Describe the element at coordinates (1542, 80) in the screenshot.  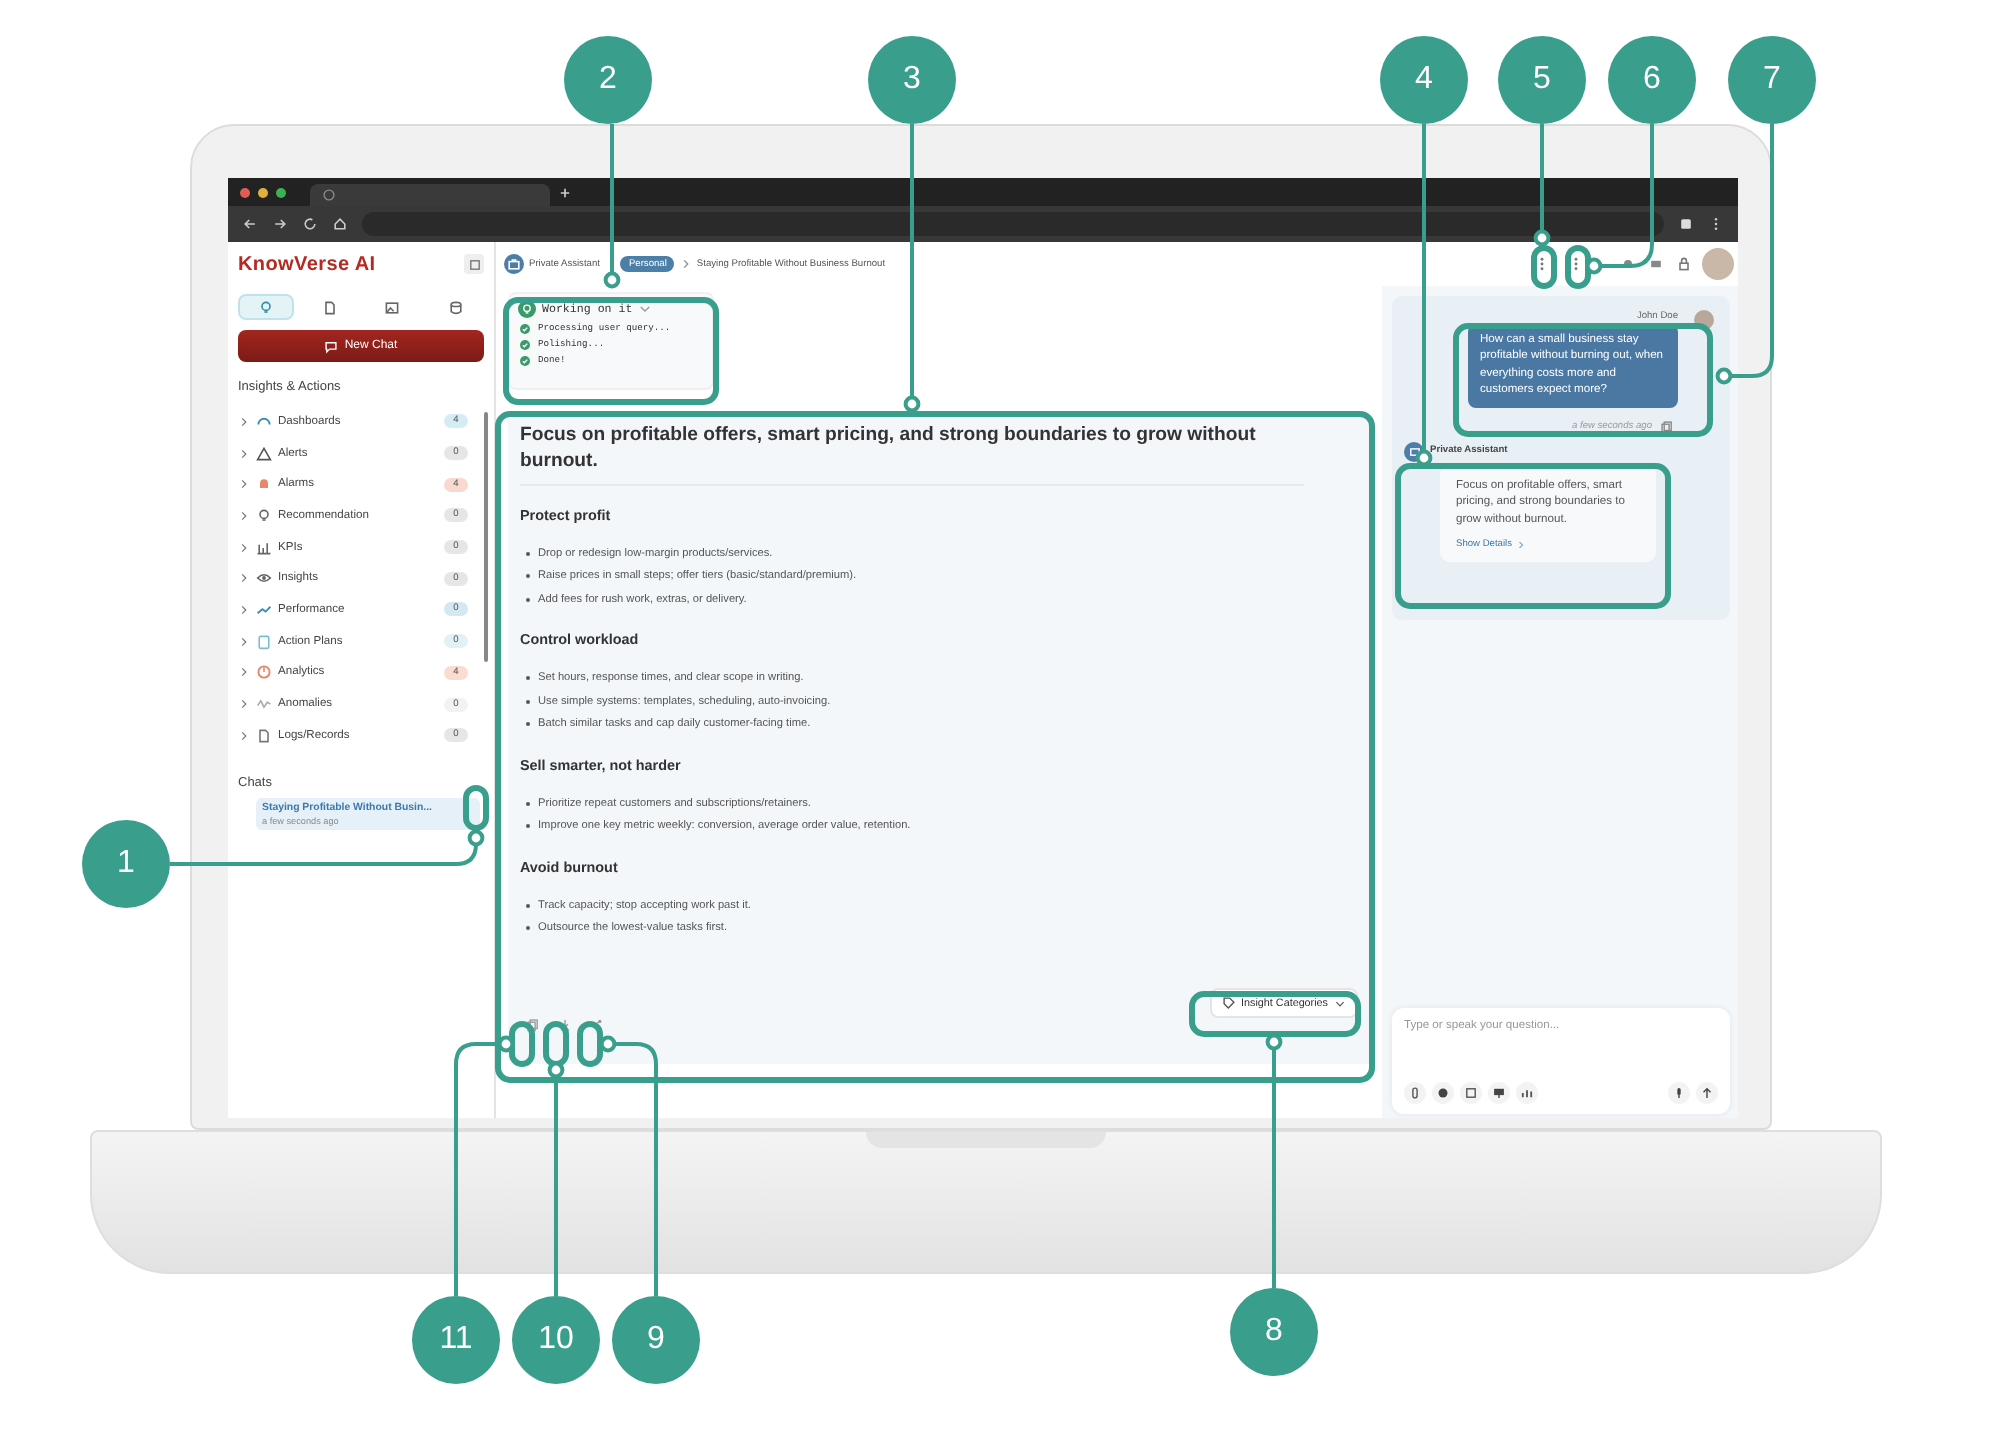
I see `callout-number: 5` at that location.